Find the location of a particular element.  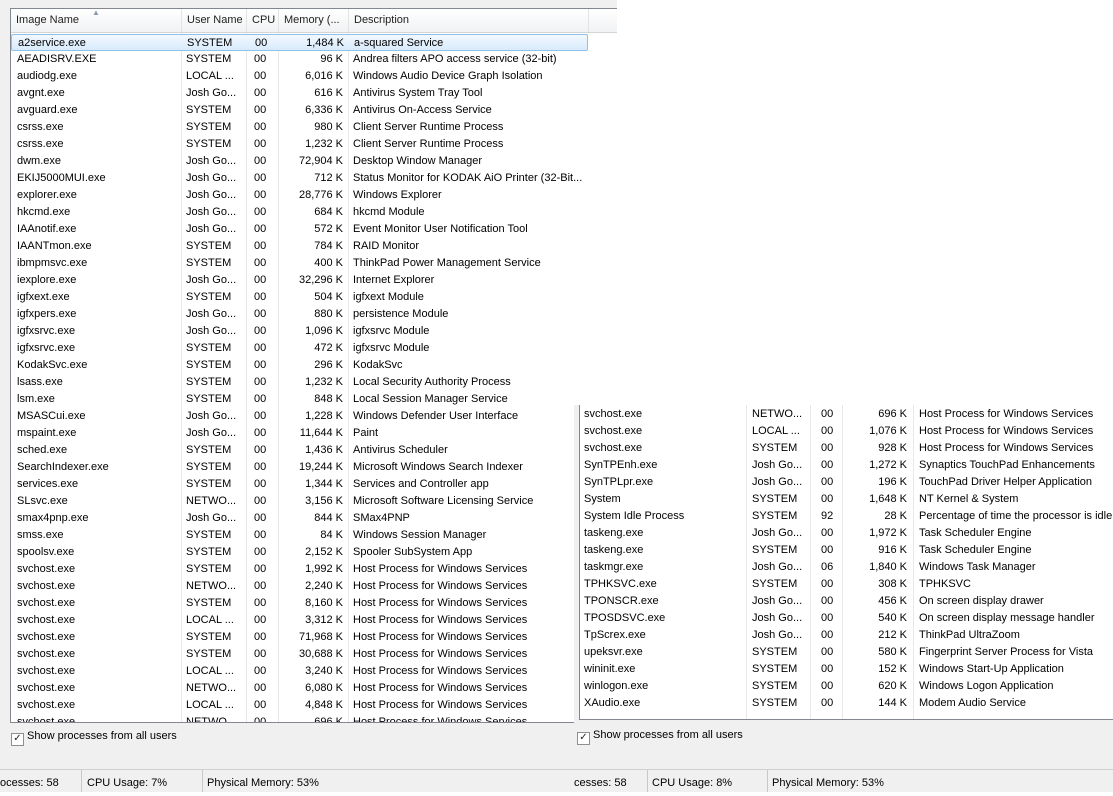

column-header-user-name: User Name is located at coordinates (214, 20).